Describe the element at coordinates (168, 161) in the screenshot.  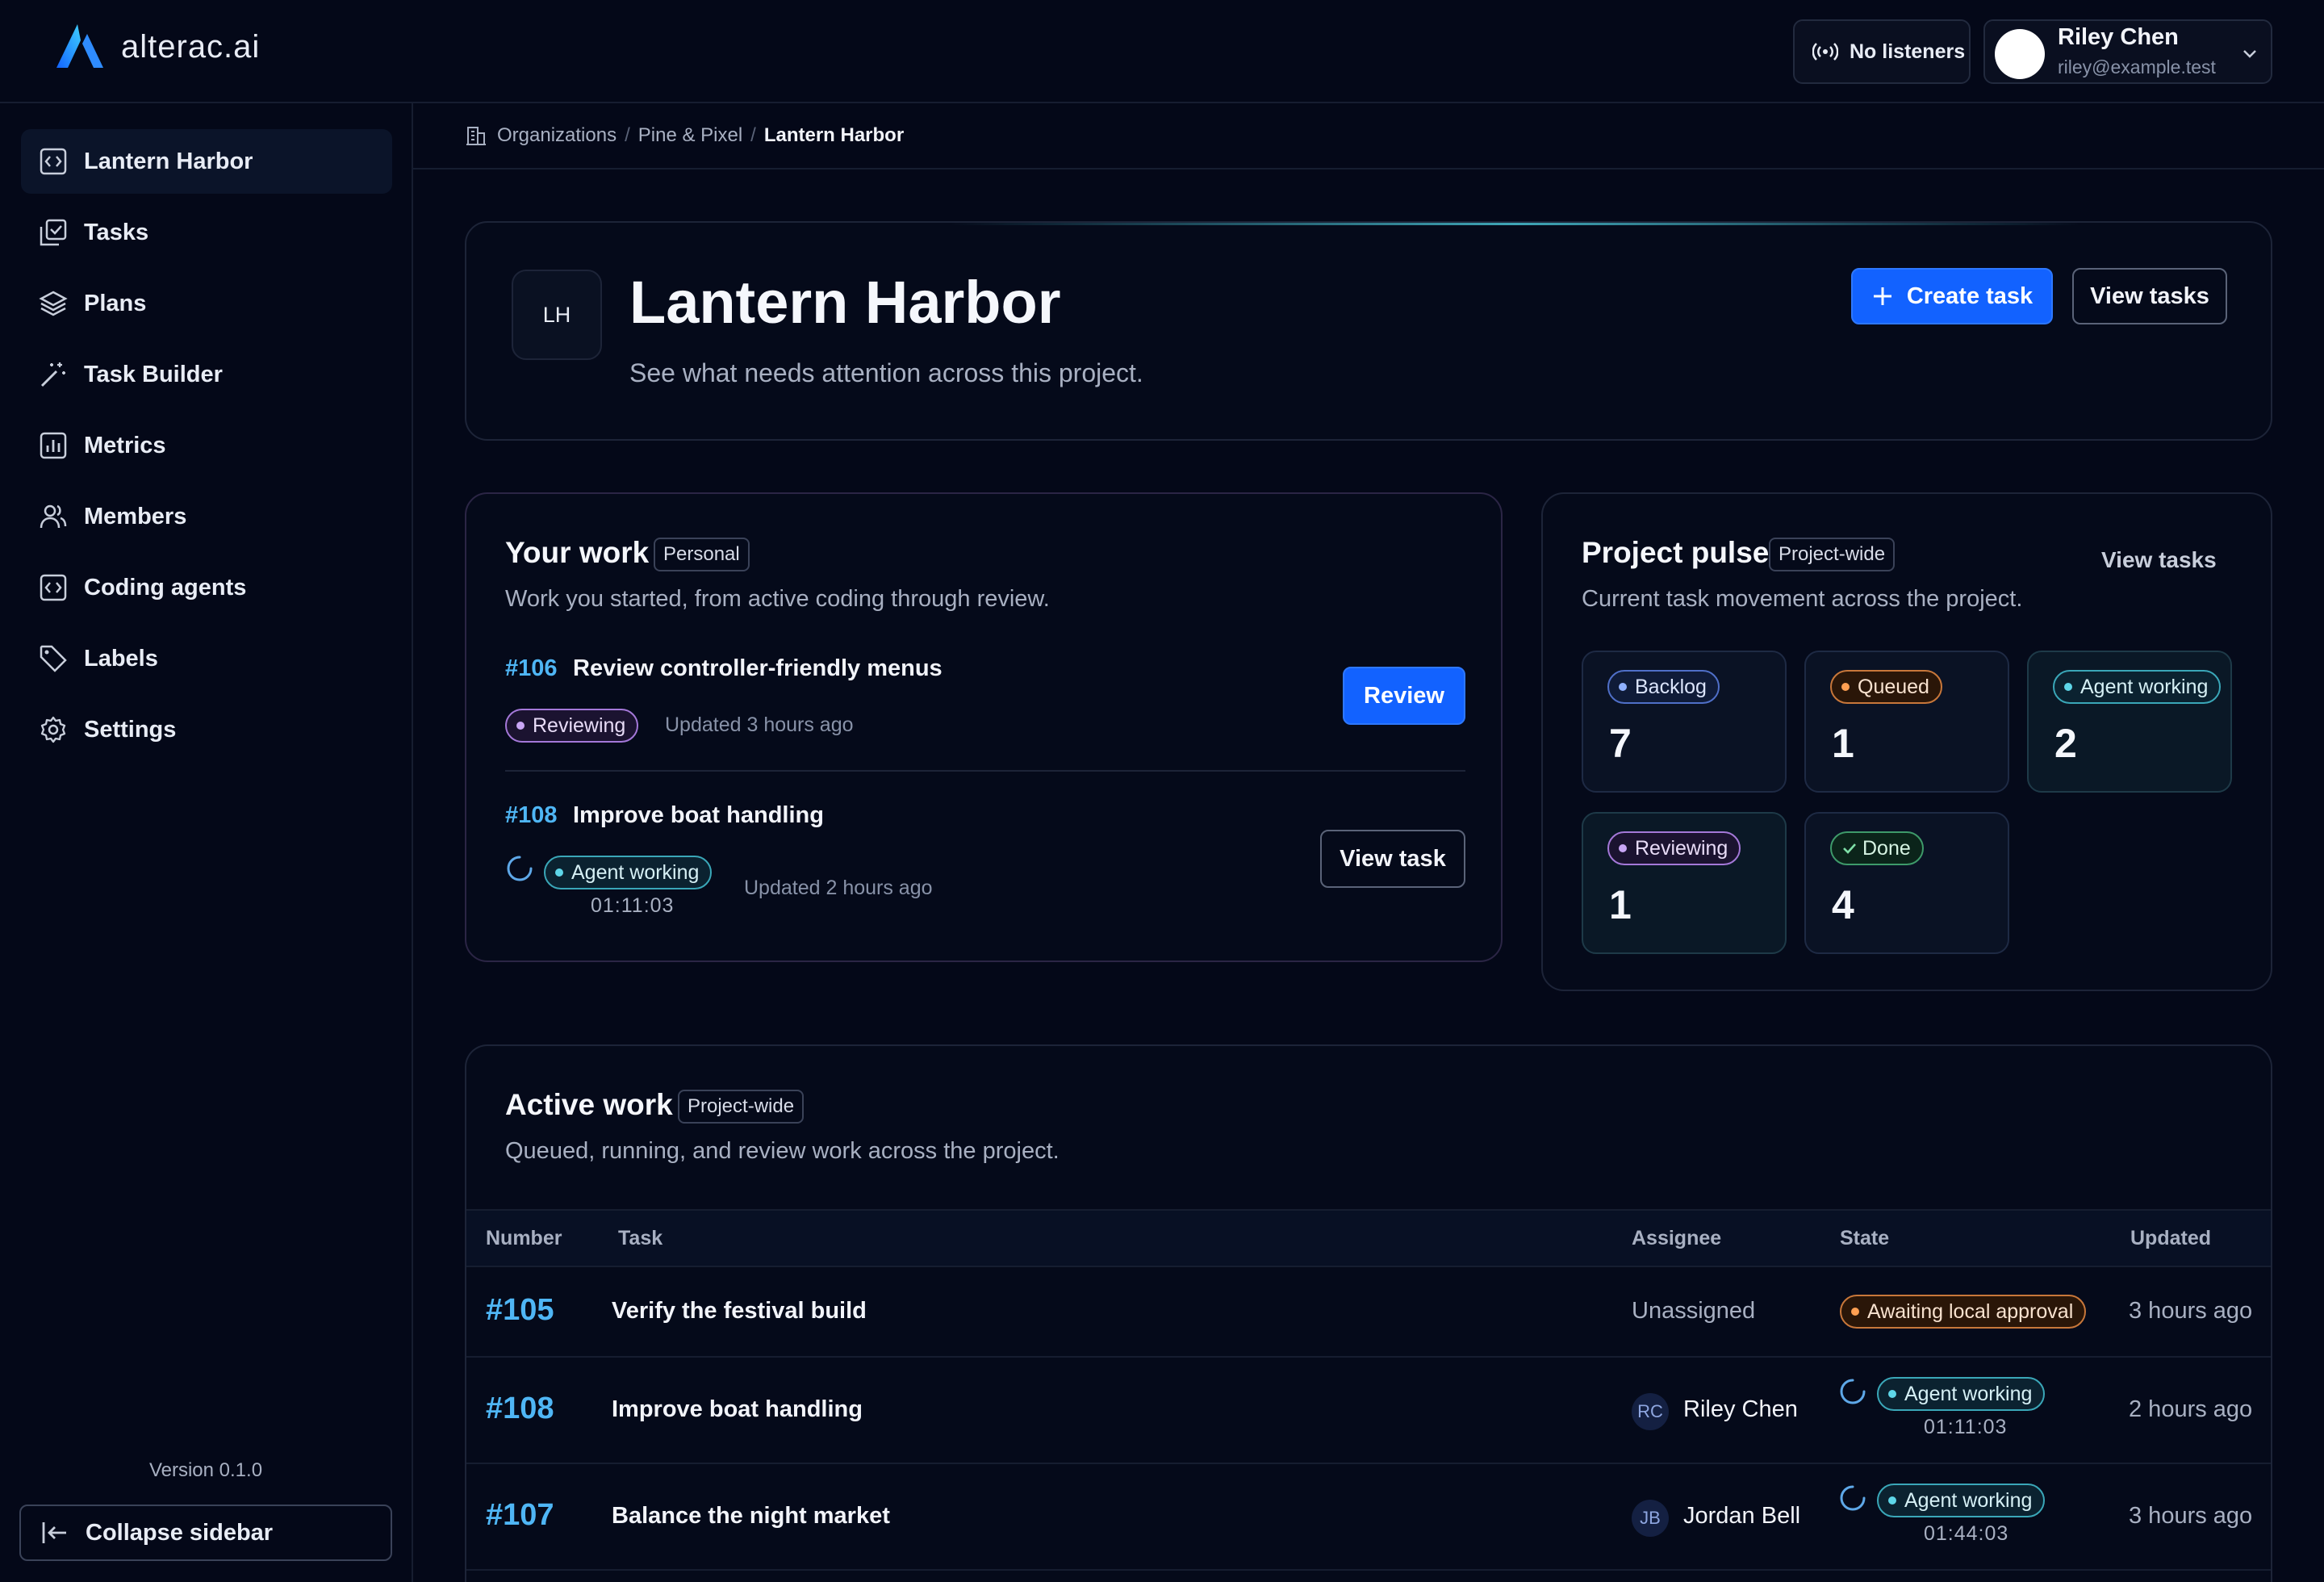
I see `sidebar-item-label: Lantern Harbor` at that location.